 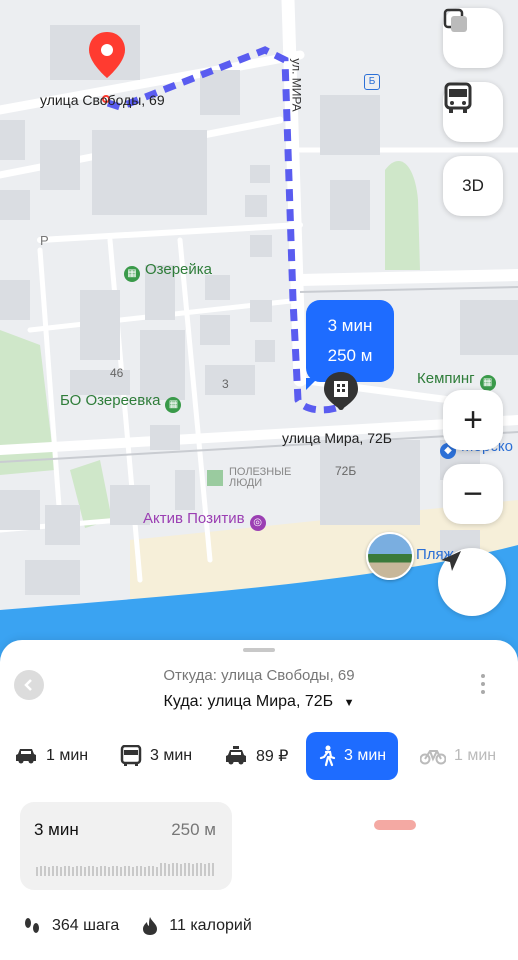 What do you see at coordinates (473, 494) in the screenshot?
I see `zoom-out-button: −` at bounding box center [473, 494].